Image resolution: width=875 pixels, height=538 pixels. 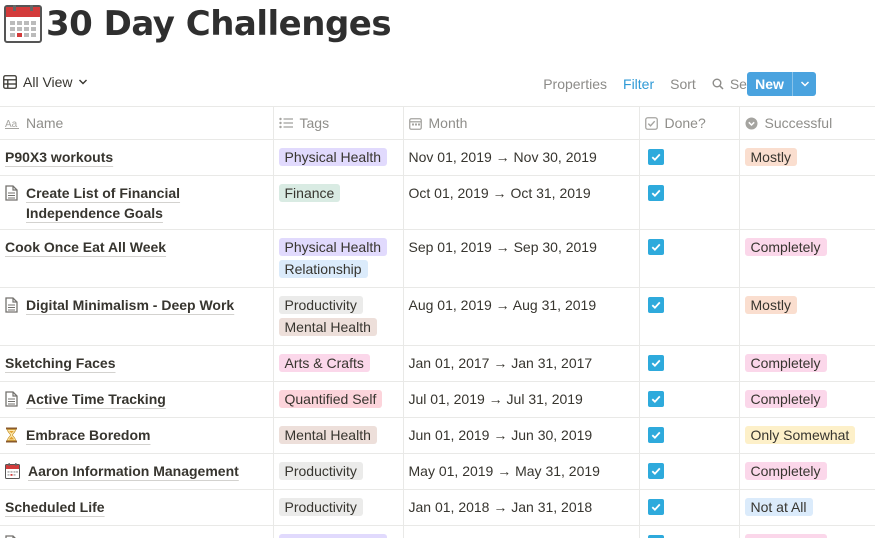 I want to click on column-header-successful: Successful, so click(x=807, y=123).